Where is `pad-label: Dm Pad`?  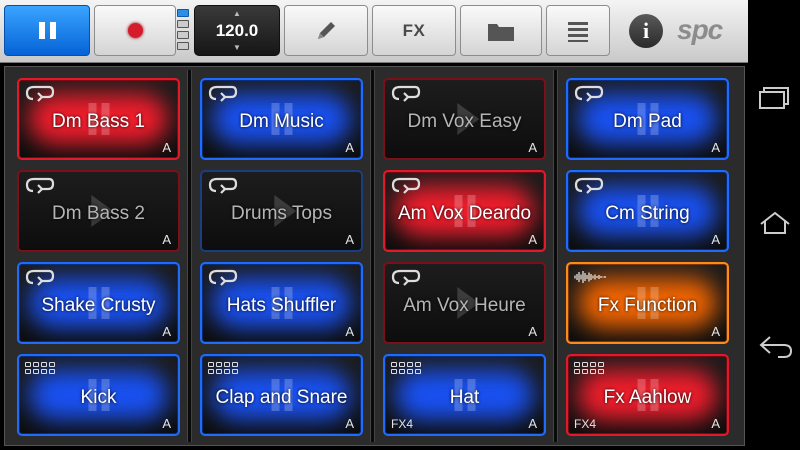 pad-label: Dm Pad is located at coordinates (647, 121).